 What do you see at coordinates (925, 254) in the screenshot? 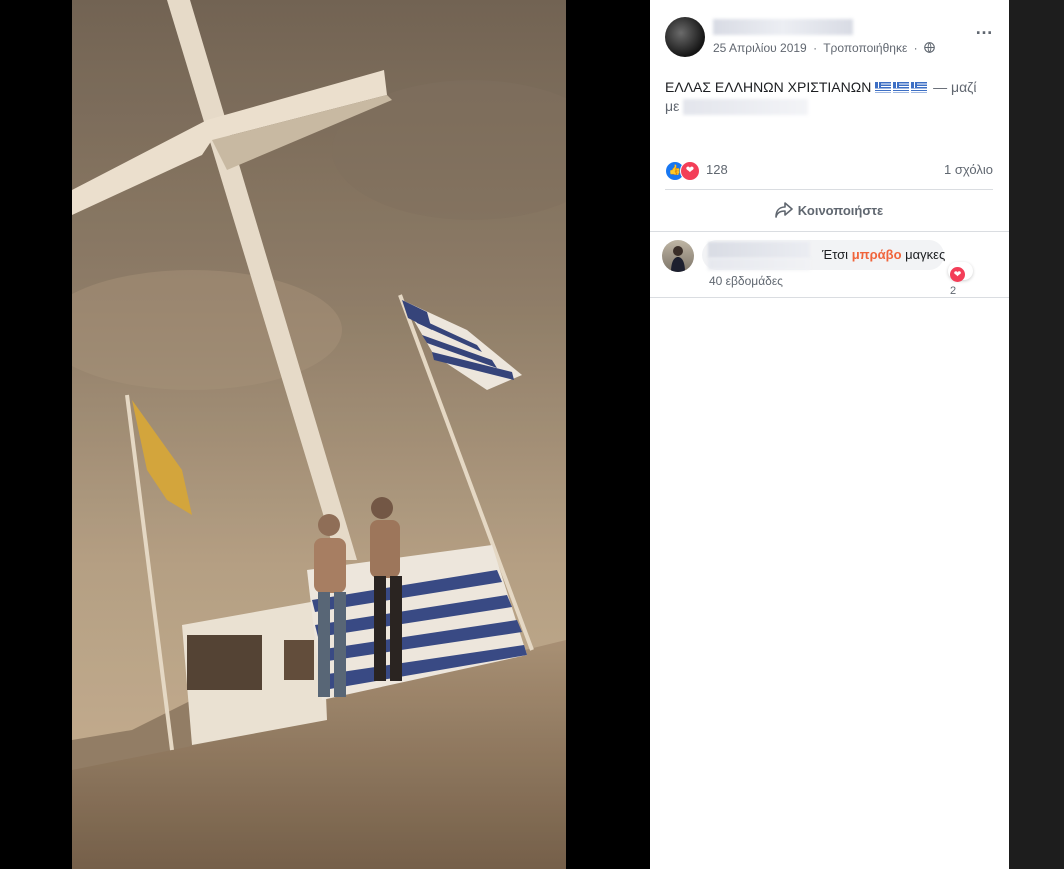
I see `comment-text-end: μαγκες` at bounding box center [925, 254].